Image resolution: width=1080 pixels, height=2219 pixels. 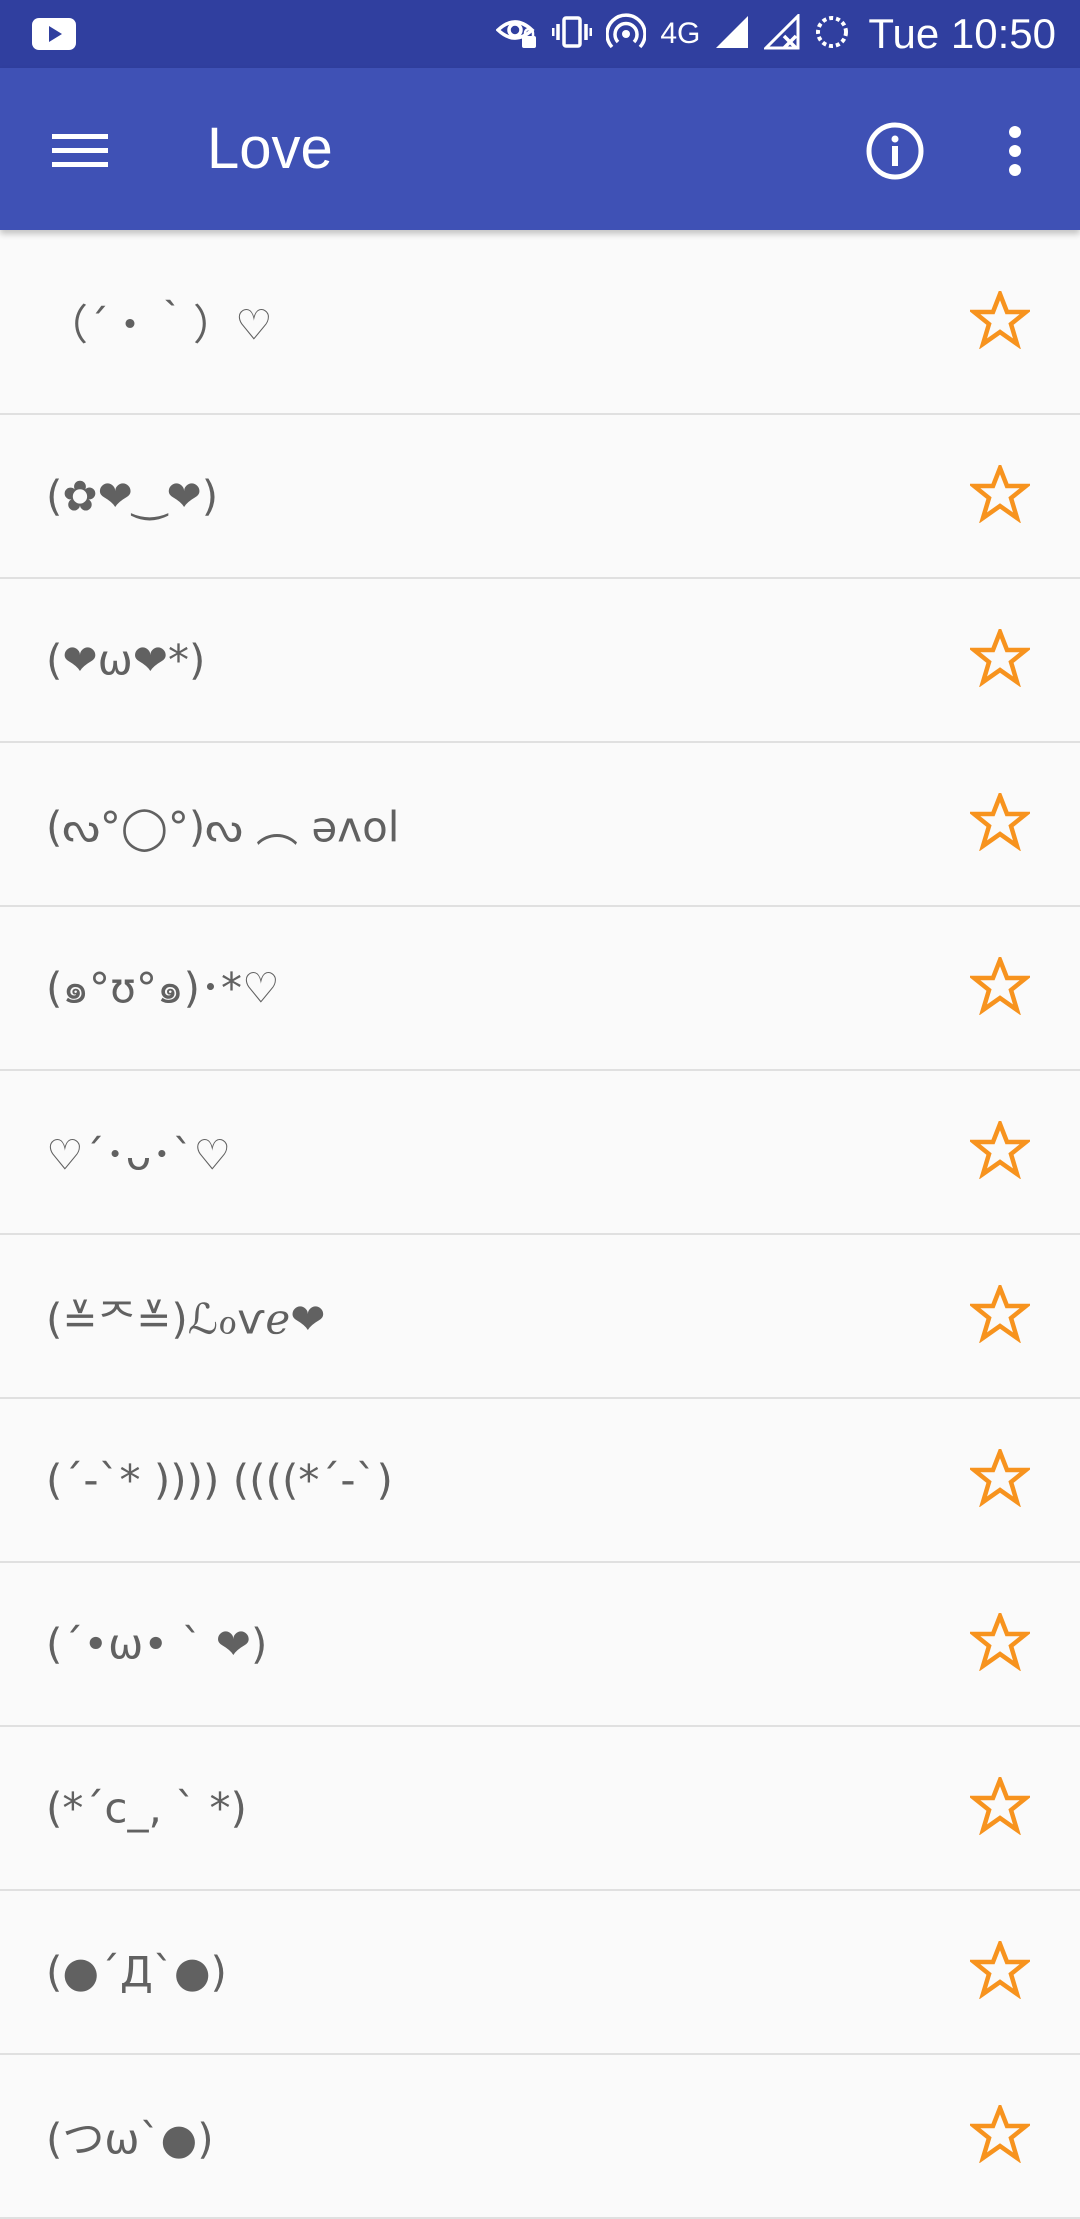 I want to click on list-item: (つω`●), so click(x=540, y=2137).